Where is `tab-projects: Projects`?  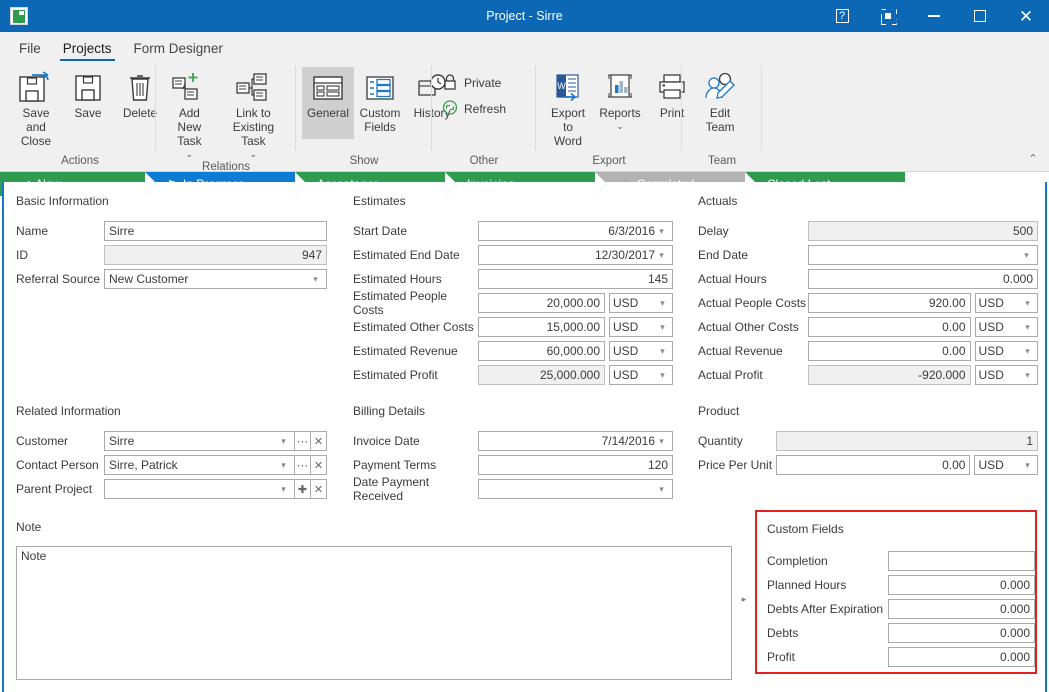
tab-projects: Projects is located at coordinates (87, 49).